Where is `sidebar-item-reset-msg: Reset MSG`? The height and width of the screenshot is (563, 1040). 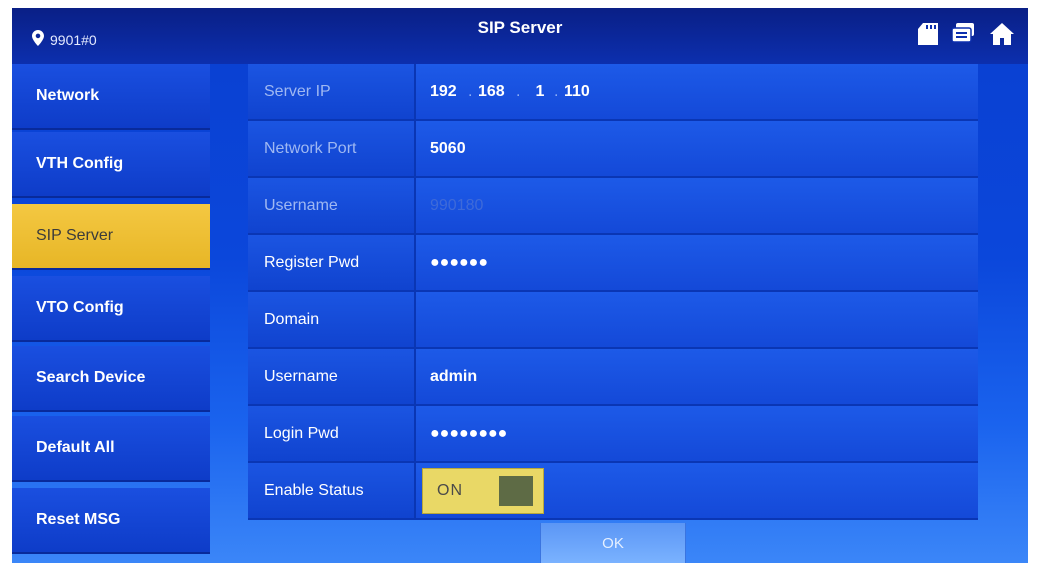
sidebar-item-reset-msg: Reset MSG is located at coordinates (111, 521).